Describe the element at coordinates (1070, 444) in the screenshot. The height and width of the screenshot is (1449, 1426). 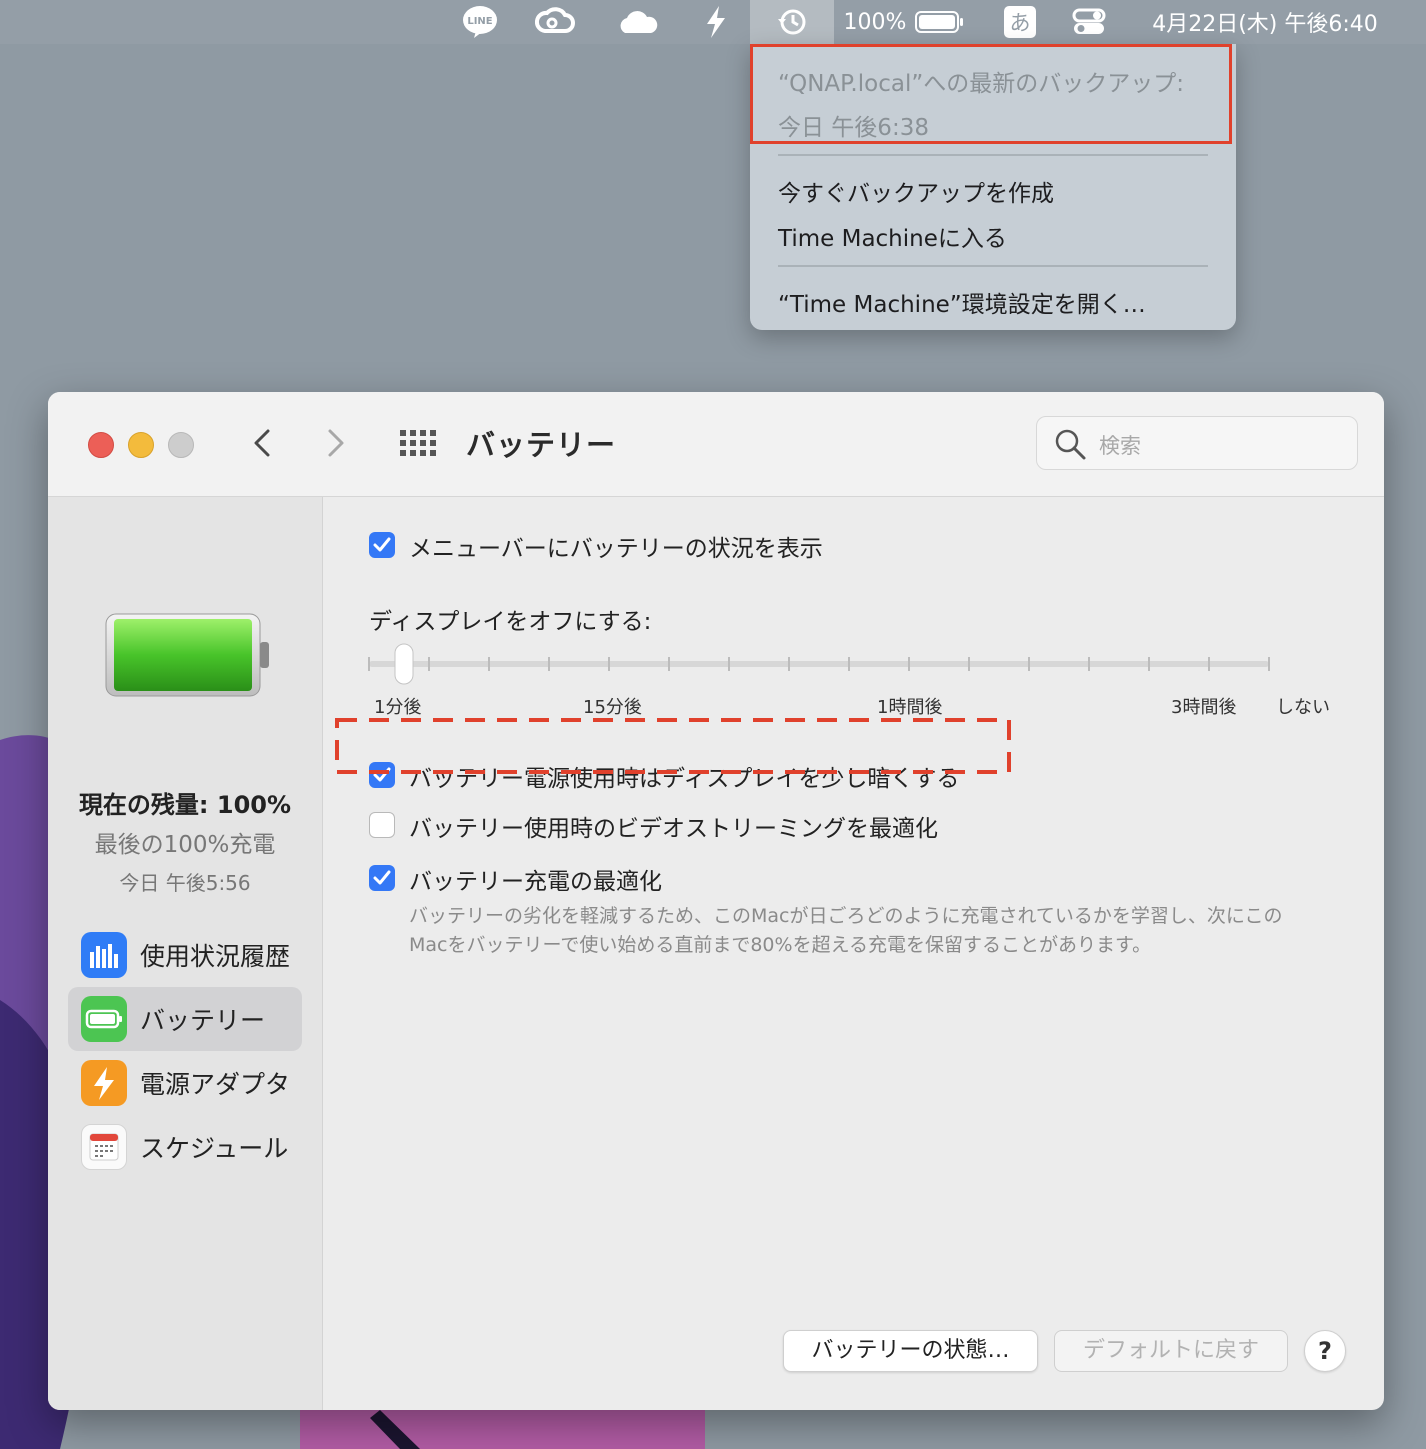
I see `search-icon` at that location.